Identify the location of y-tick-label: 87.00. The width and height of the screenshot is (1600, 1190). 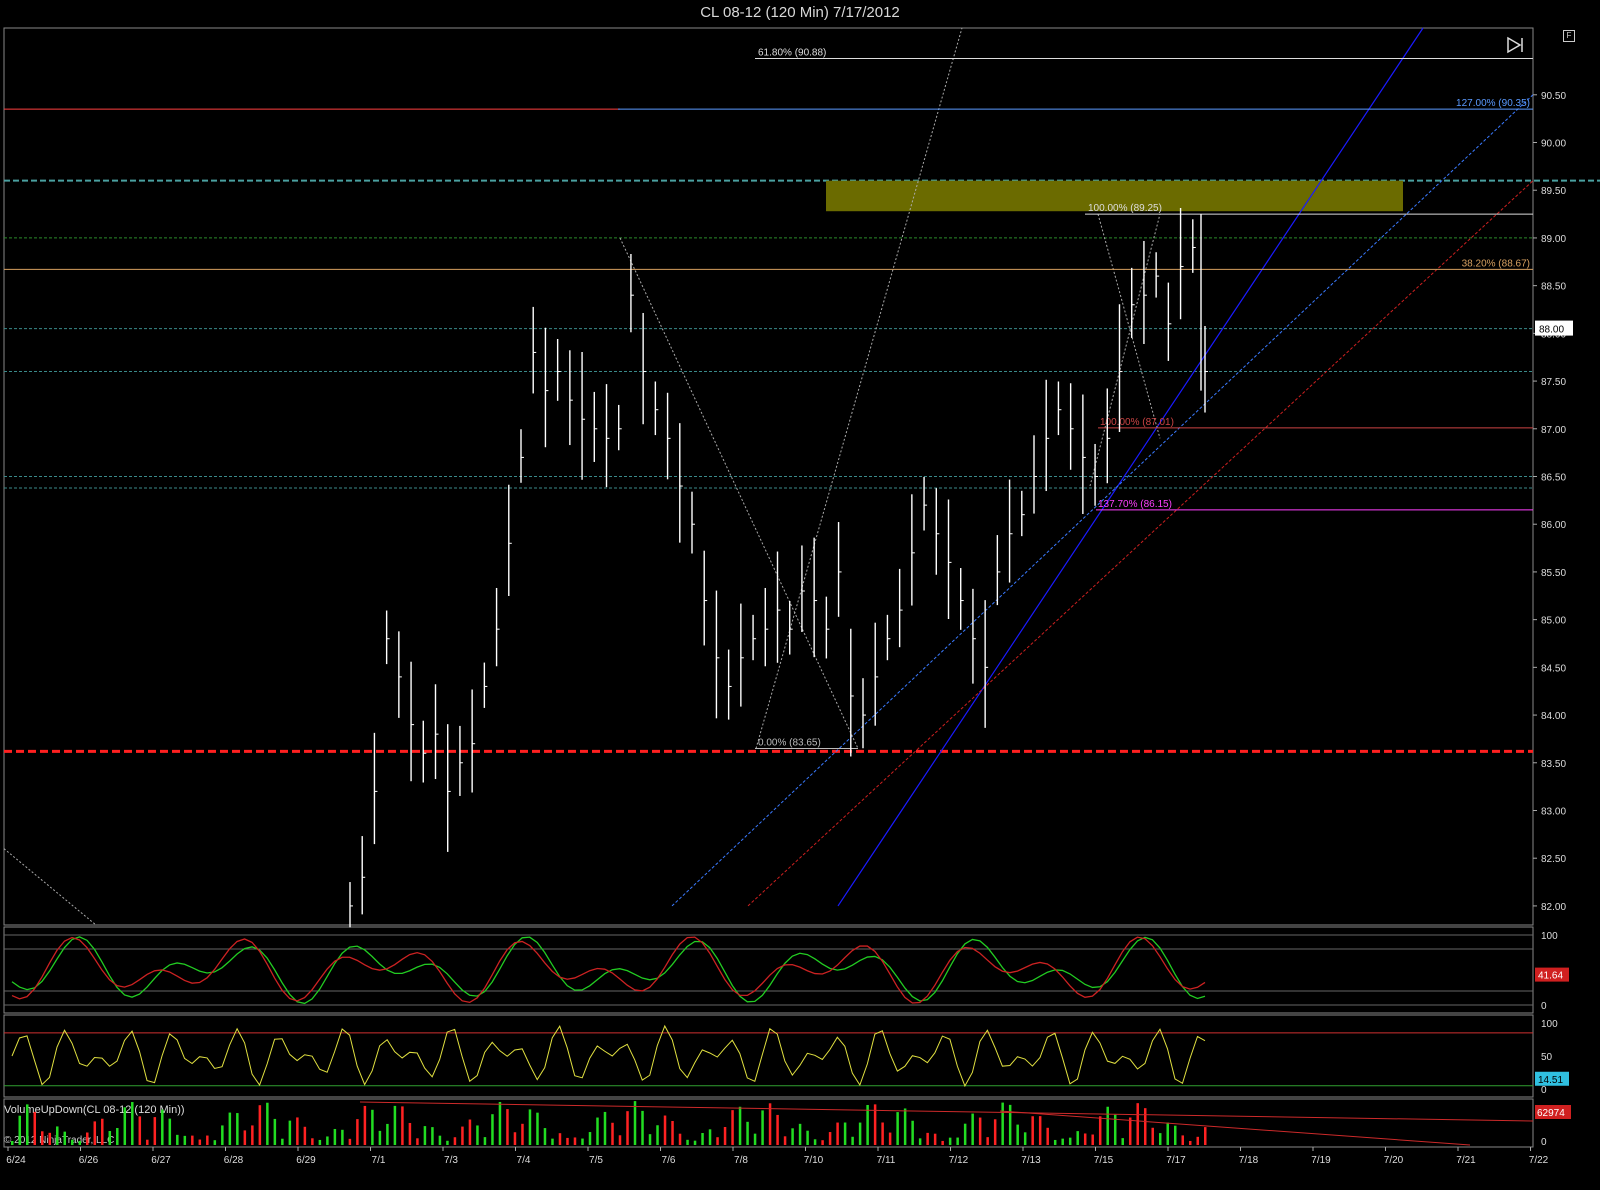
(1553, 430).